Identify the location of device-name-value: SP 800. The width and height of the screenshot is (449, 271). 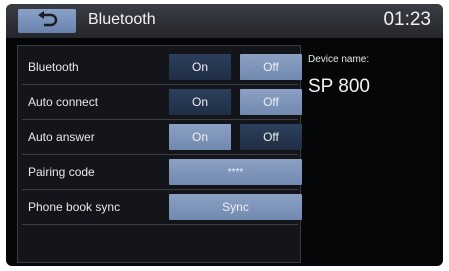
(339, 86).